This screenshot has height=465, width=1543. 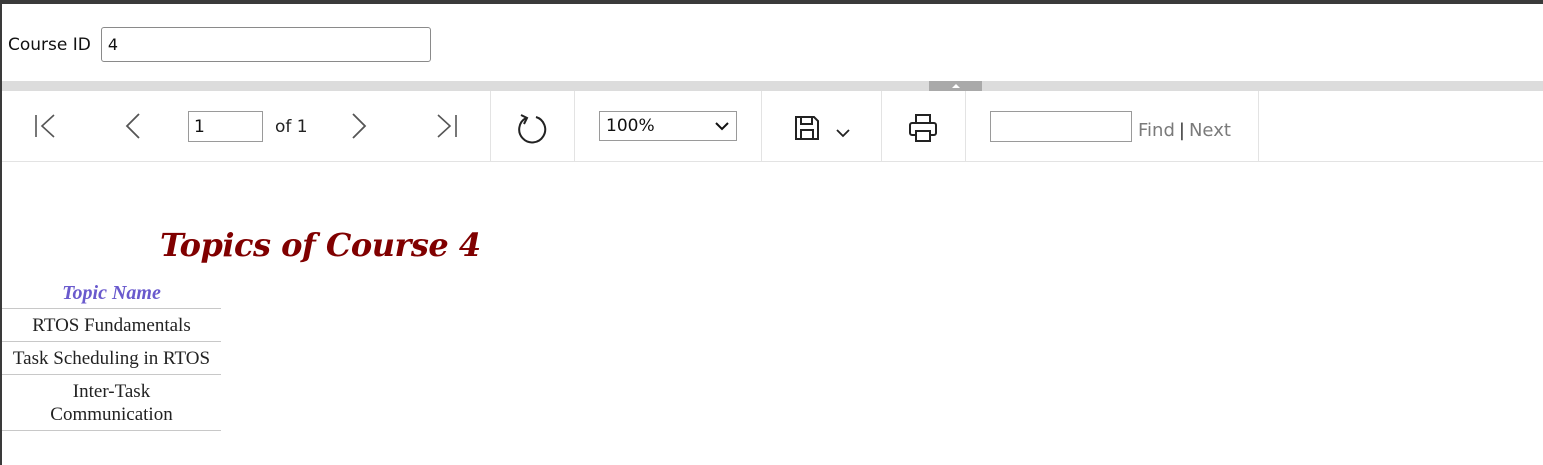 What do you see at coordinates (111, 358) in the screenshot?
I see `table-row: Task Scheduling in RTOS` at bounding box center [111, 358].